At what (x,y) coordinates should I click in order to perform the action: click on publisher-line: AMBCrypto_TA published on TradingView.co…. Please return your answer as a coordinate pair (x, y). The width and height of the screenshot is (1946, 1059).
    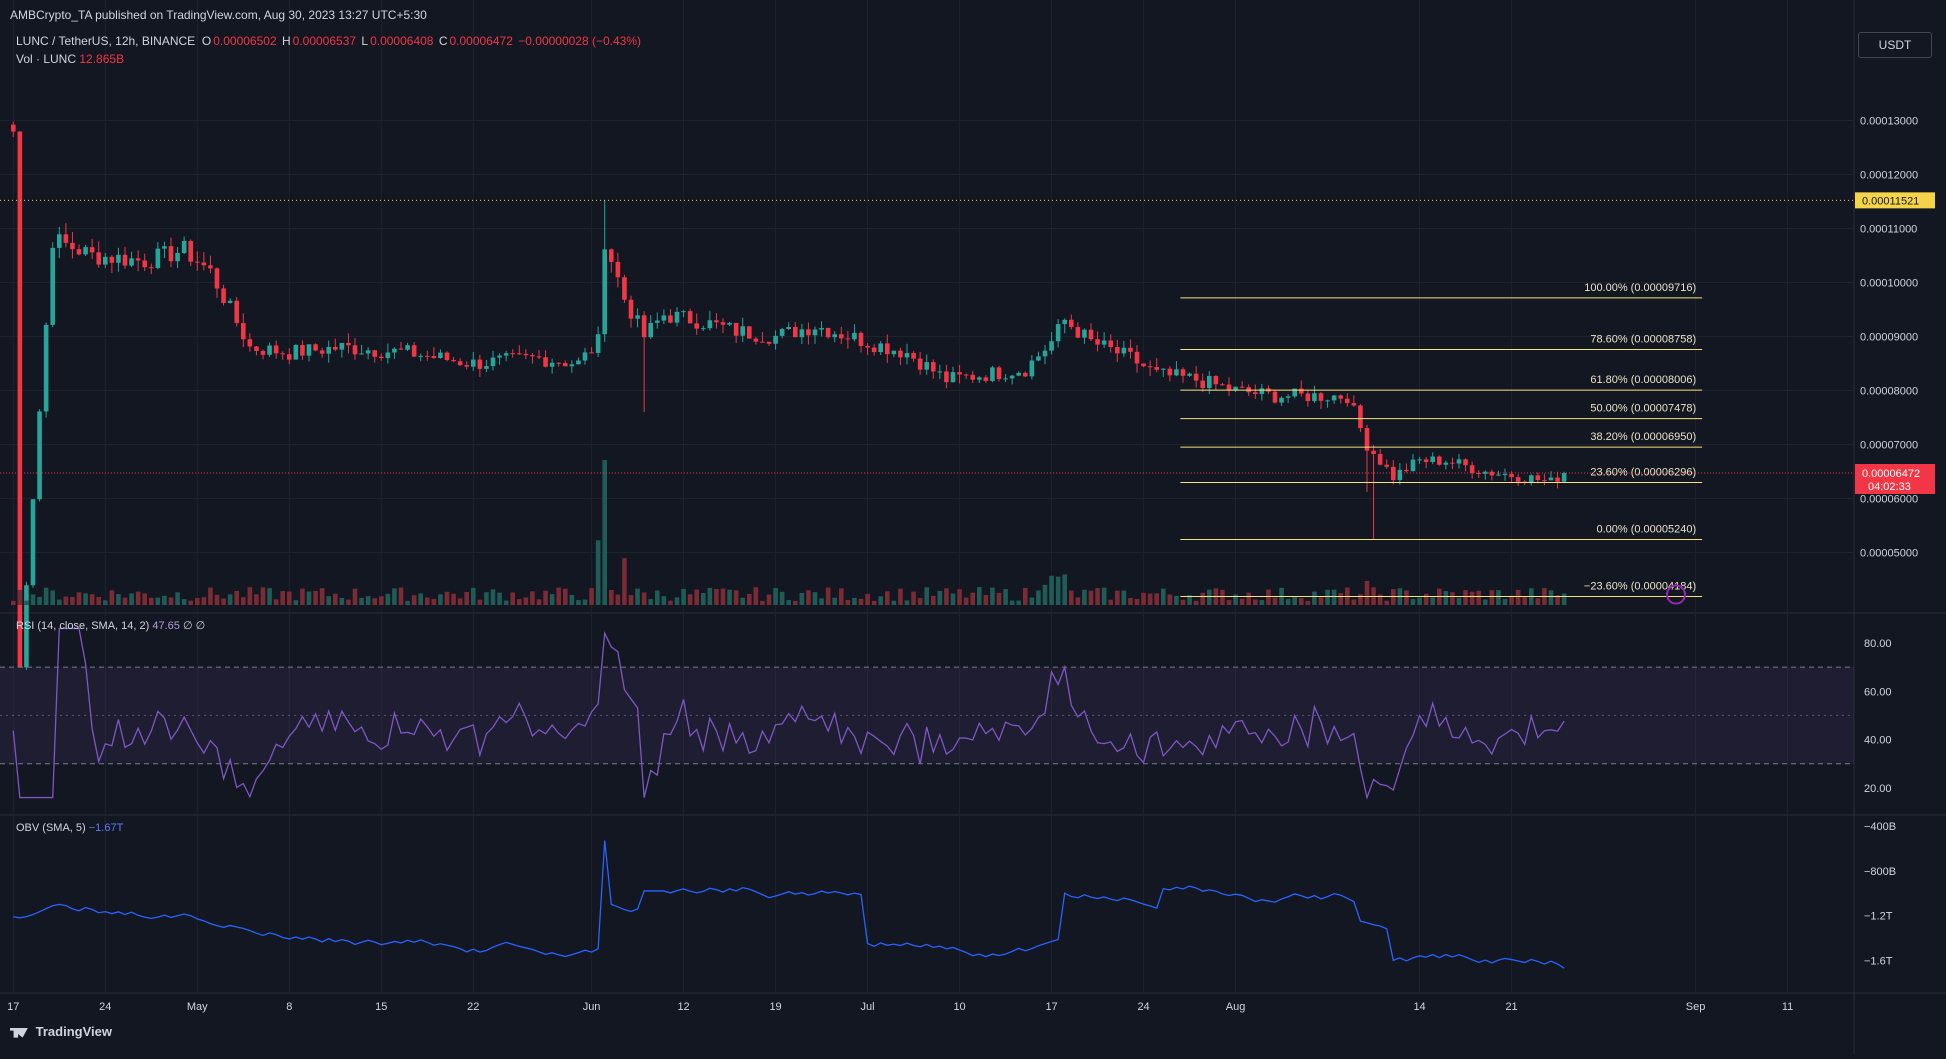
    Looking at the image, I should click on (218, 15).